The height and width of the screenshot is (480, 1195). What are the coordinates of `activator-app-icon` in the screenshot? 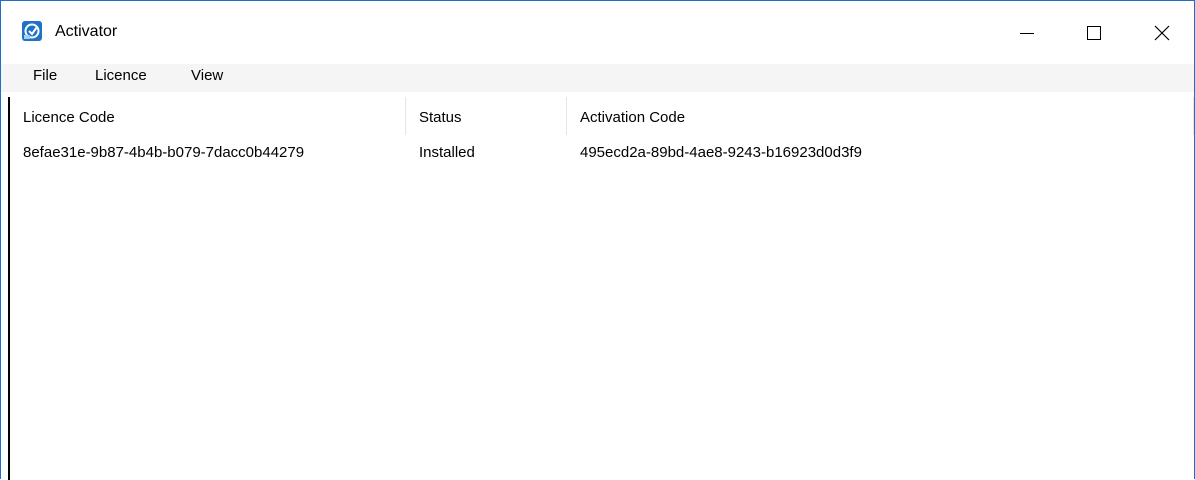 It's located at (32, 31).